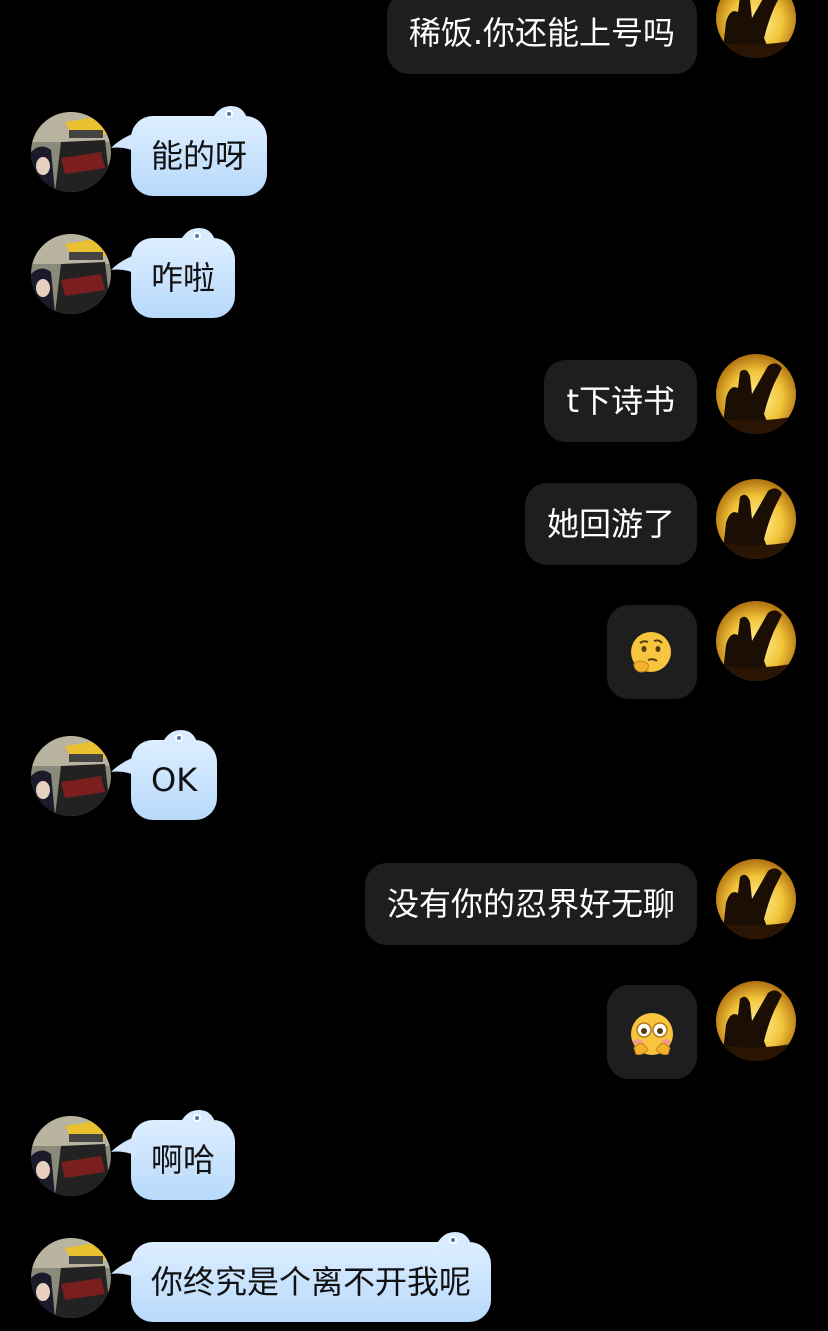  I want to click on incoming-message-bubble: 咋啦, so click(173, 273).